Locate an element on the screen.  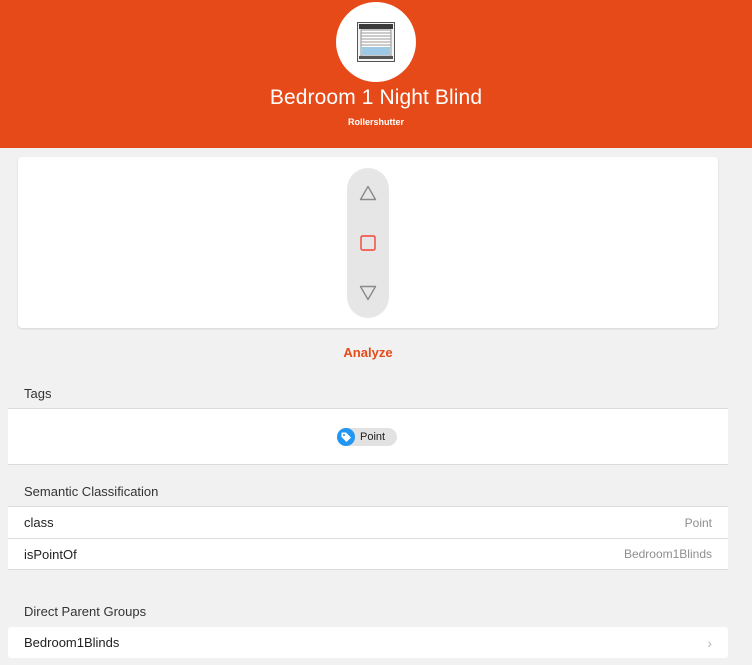
square-stop-icon is located at coordinates (368, 243).